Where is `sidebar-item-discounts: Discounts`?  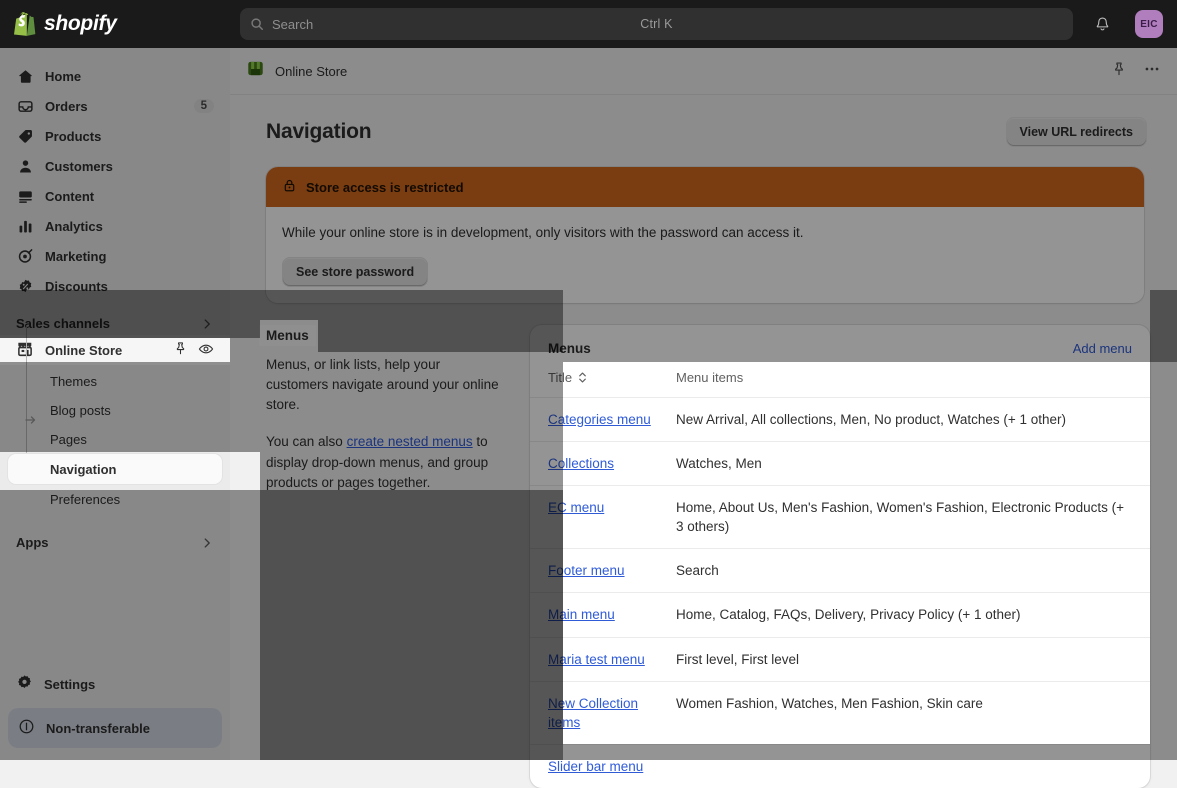
sidebar-item-discounts: Discounts is located at coordinates (115, 286).